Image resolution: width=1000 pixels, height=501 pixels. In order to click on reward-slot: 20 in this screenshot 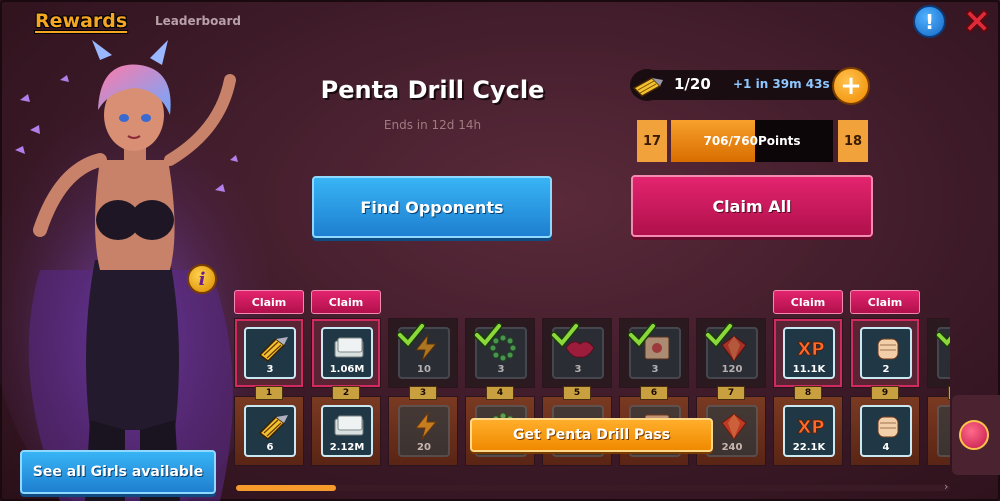, I will do `click(424, 431)`.